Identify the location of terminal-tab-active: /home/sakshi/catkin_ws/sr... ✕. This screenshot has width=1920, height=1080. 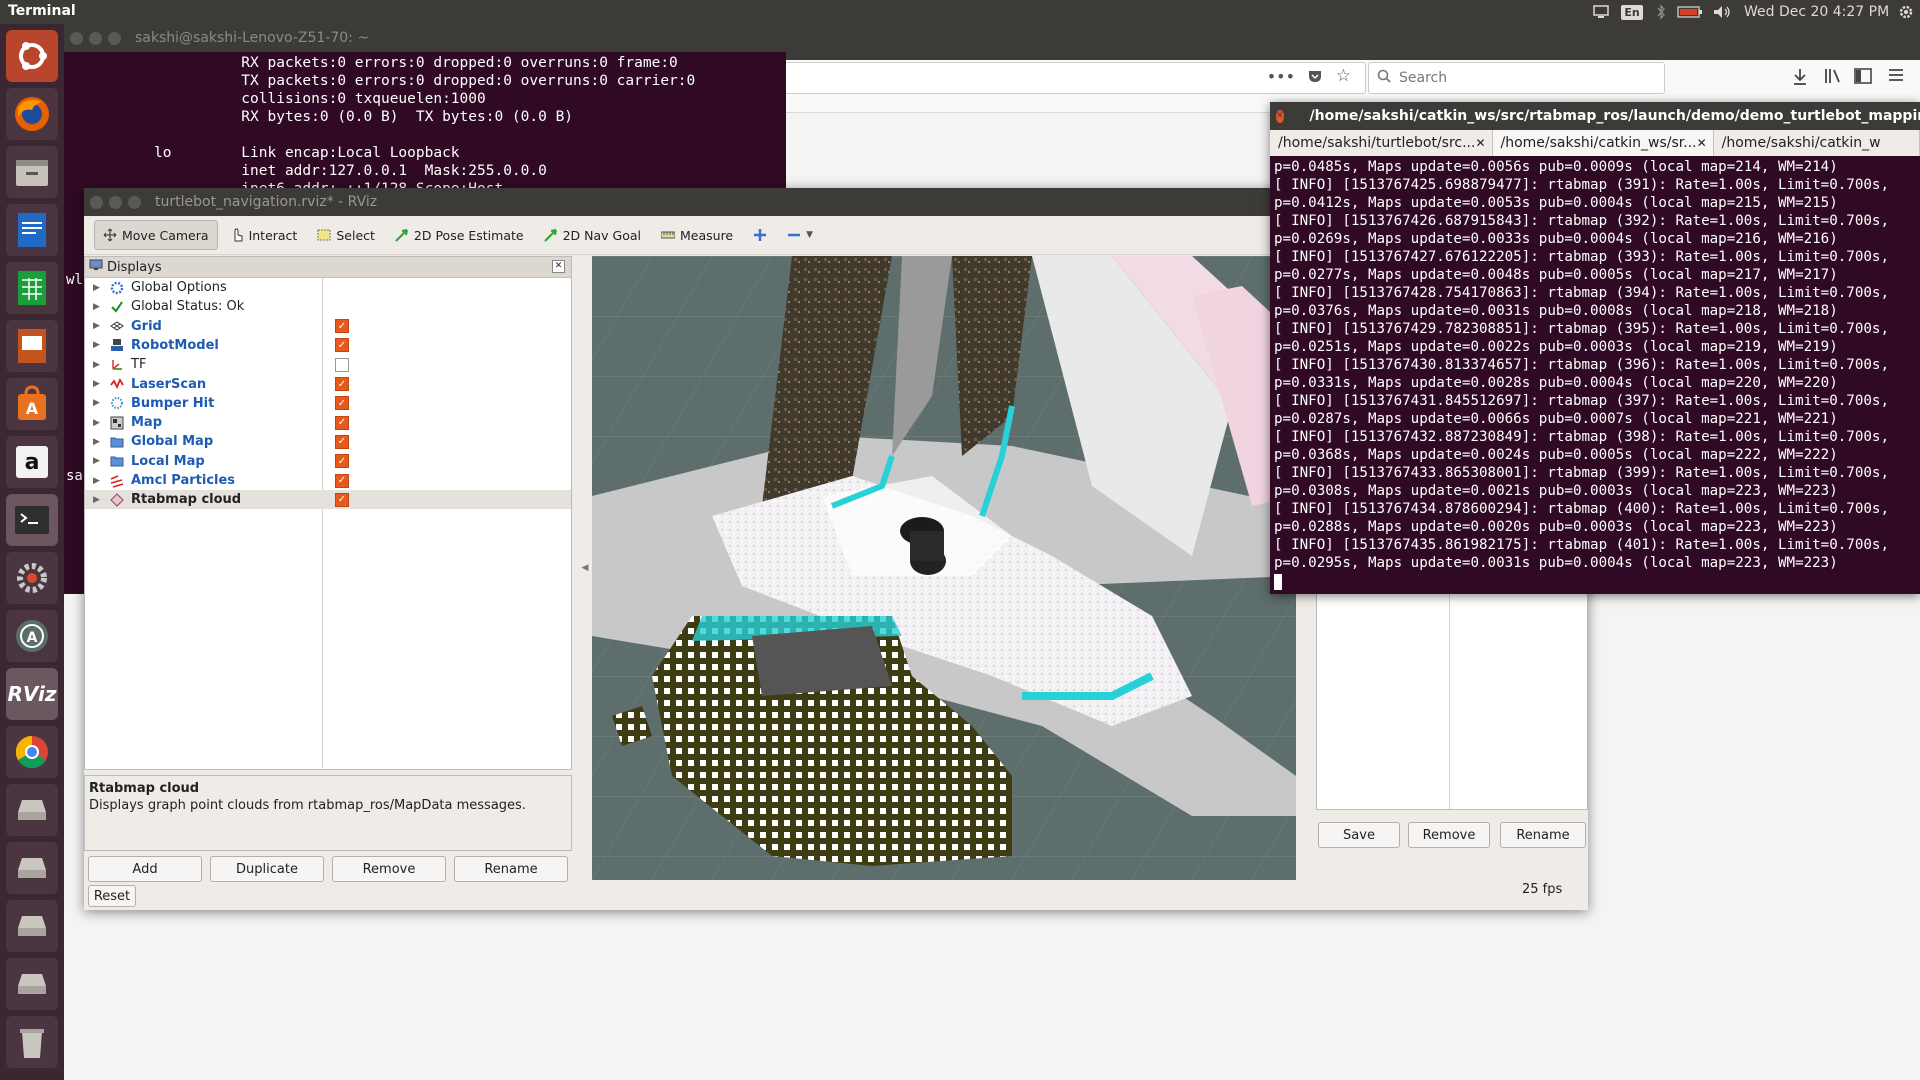
(1603, 143).